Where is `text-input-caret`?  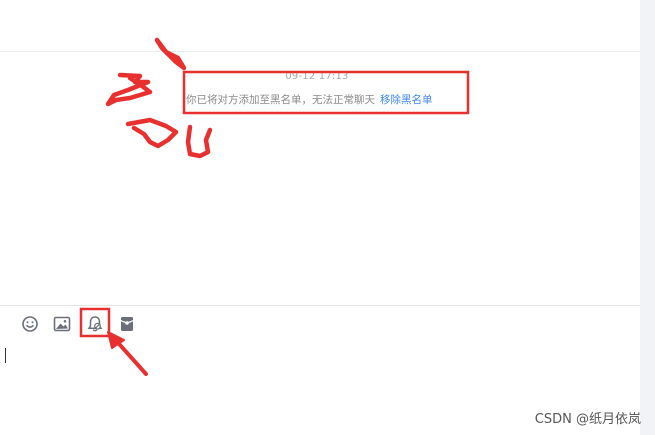 text-input-caret is located at coordinates (5, 355).